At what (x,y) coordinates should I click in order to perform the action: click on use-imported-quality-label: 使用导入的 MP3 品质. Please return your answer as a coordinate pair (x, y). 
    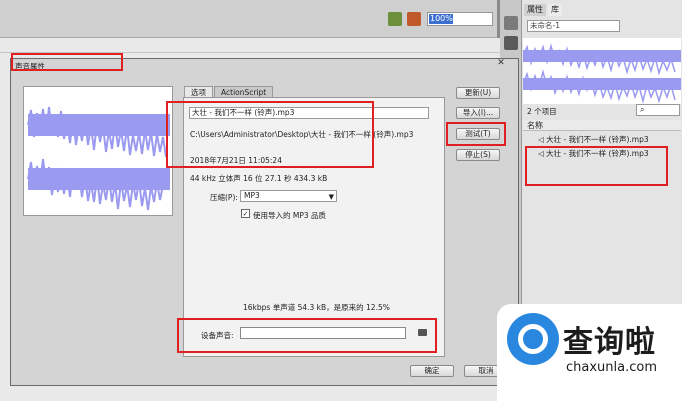
    Looking at the image, I should click on (290, 215).